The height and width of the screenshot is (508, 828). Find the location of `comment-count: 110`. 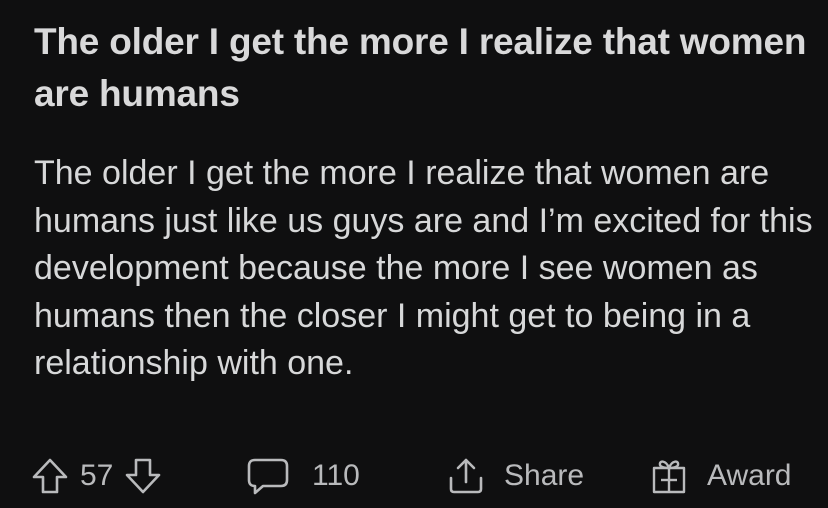

comment-count: 110 is located at coordinates (336, 475).